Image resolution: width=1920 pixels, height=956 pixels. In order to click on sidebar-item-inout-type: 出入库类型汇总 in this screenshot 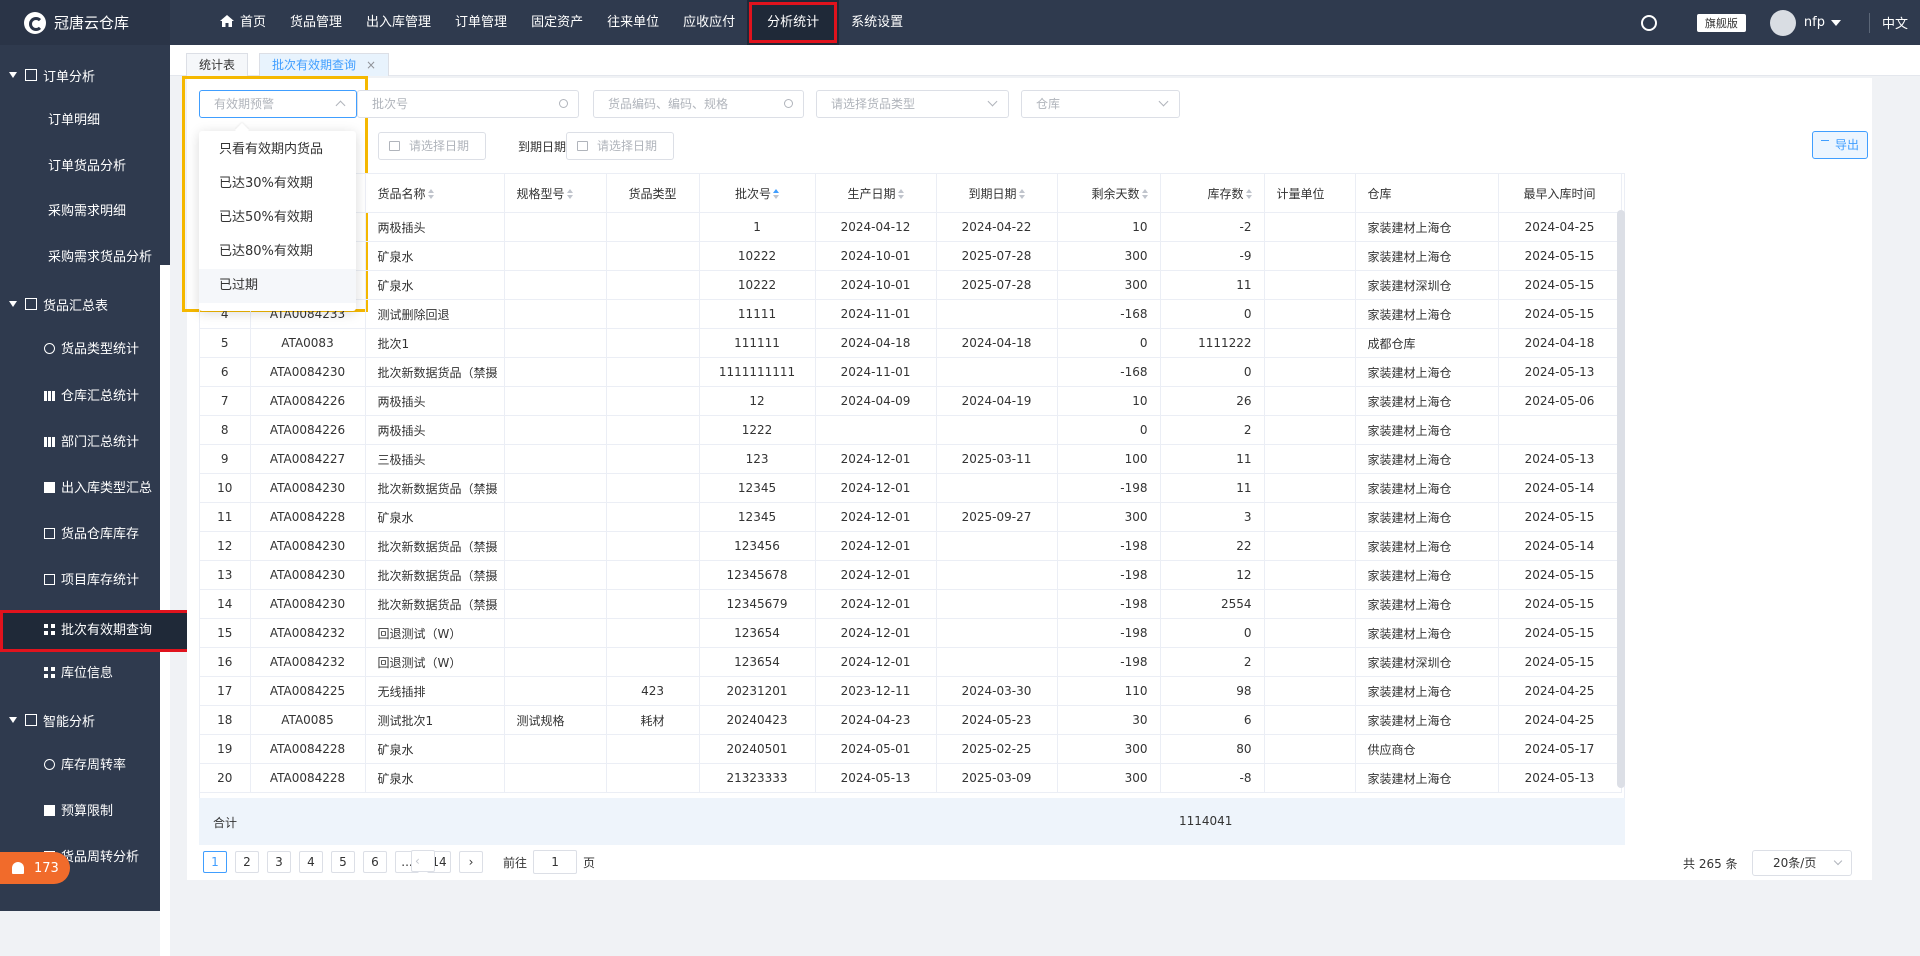, I will do `click(107, 489)`.